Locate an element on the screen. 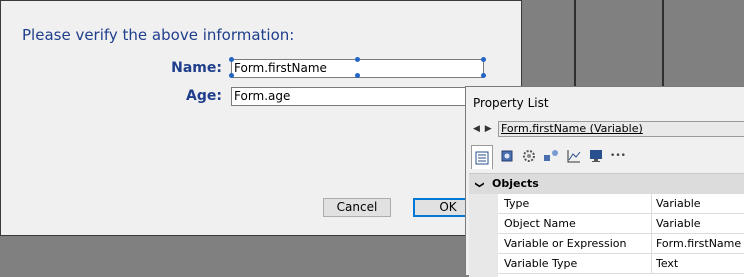 This screenshot has height=277, width=744. tab-properties is located at coordinates (482, 157).